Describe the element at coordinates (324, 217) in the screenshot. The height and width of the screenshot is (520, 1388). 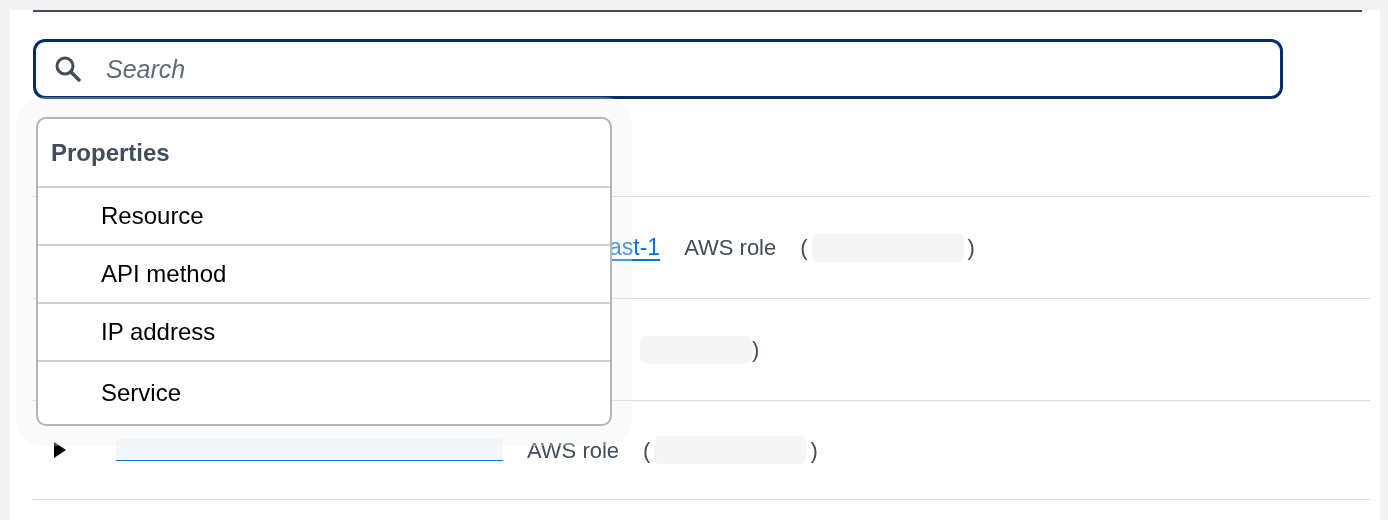
I see `dropdown-item: Resource` at that location.